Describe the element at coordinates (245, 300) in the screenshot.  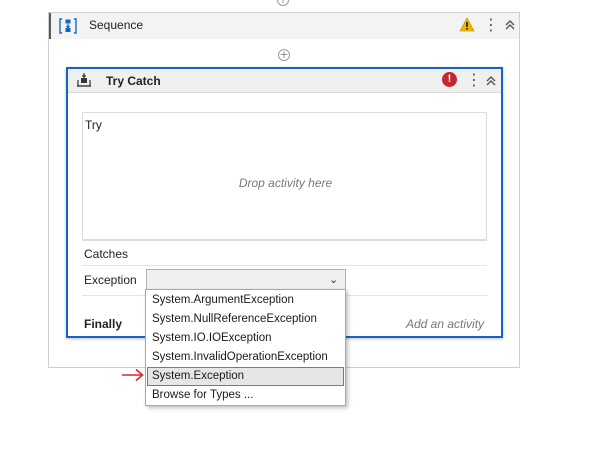
I see `dropdown-option: System.ArgumentException` at that location.